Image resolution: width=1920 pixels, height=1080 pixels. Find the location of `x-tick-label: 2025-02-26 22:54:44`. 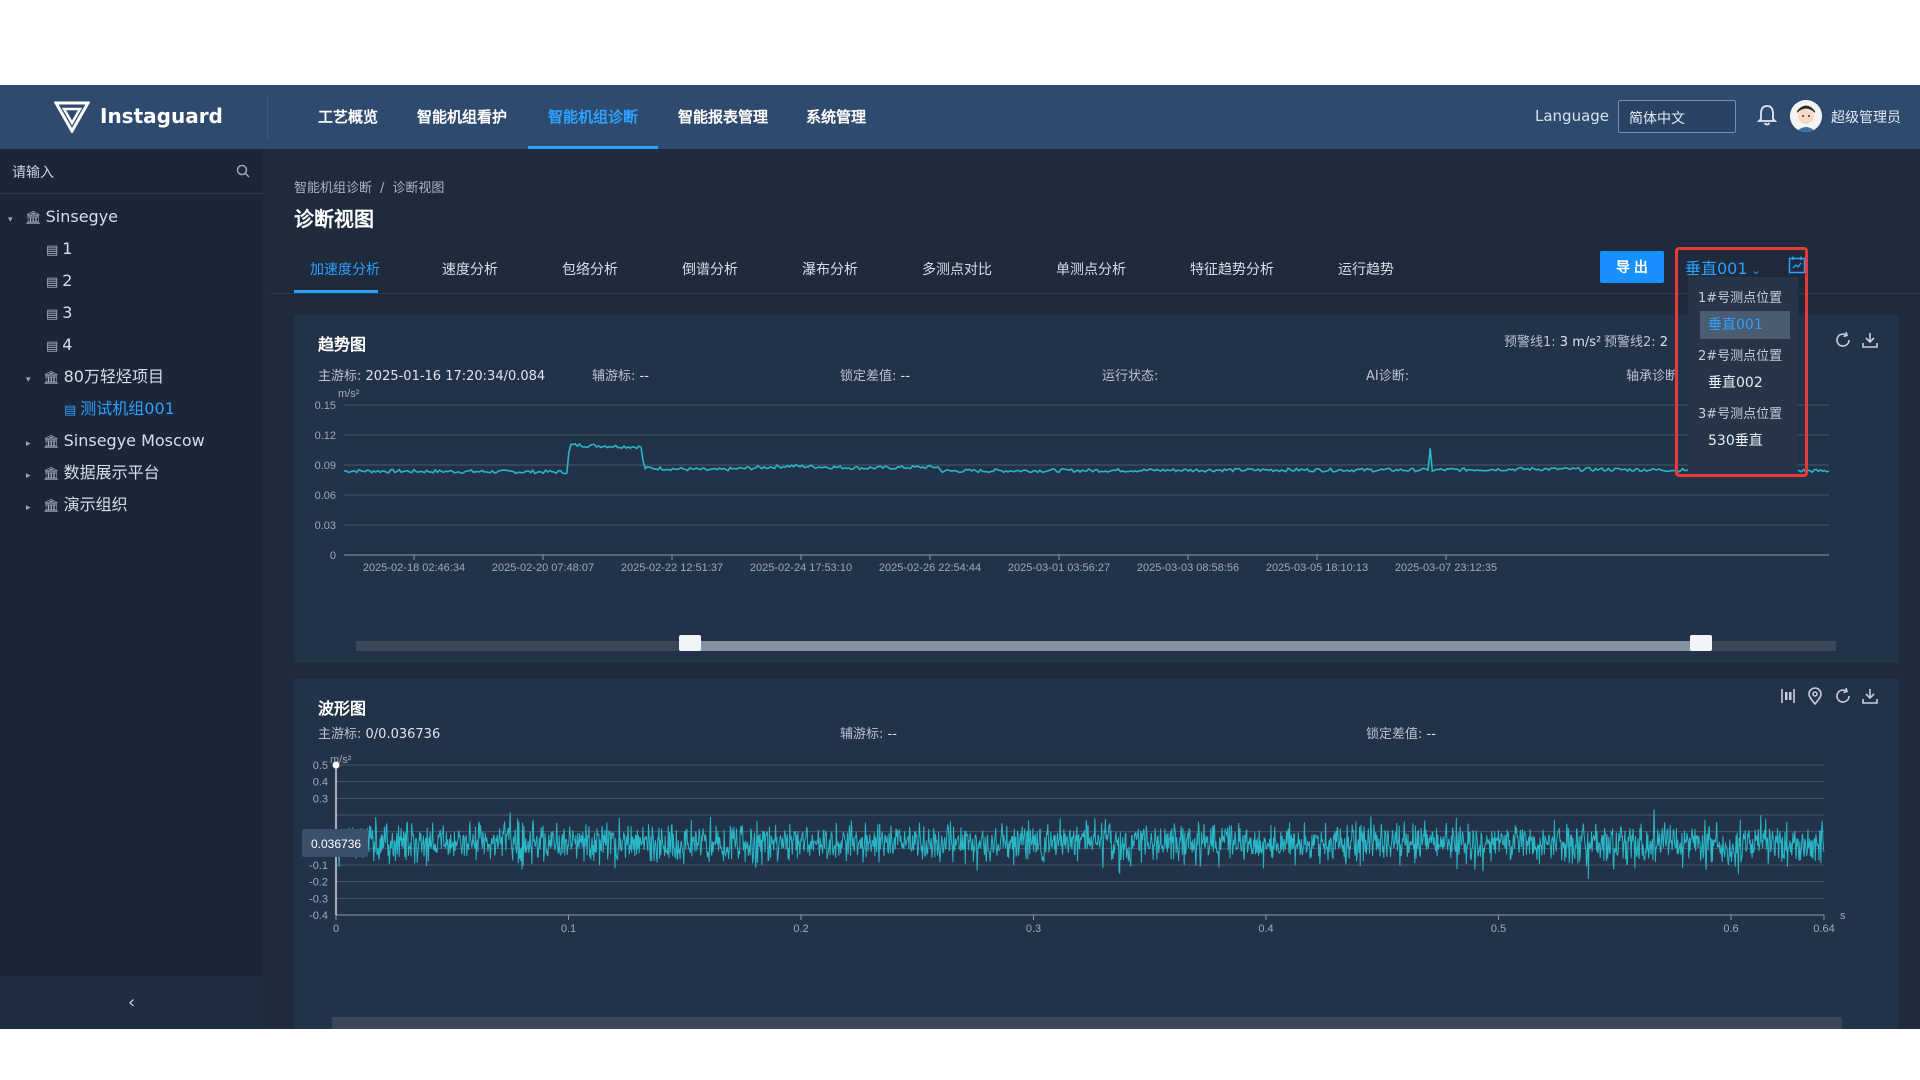

x-tick-label: 2025-02-26 22:54:44 is located at coordinates (930, 568).